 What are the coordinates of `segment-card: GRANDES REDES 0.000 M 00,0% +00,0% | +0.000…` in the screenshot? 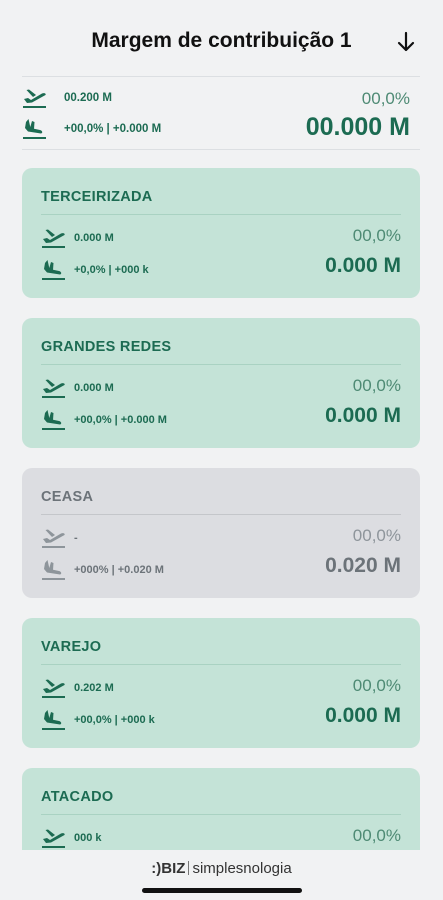 It's located at (221, 383).